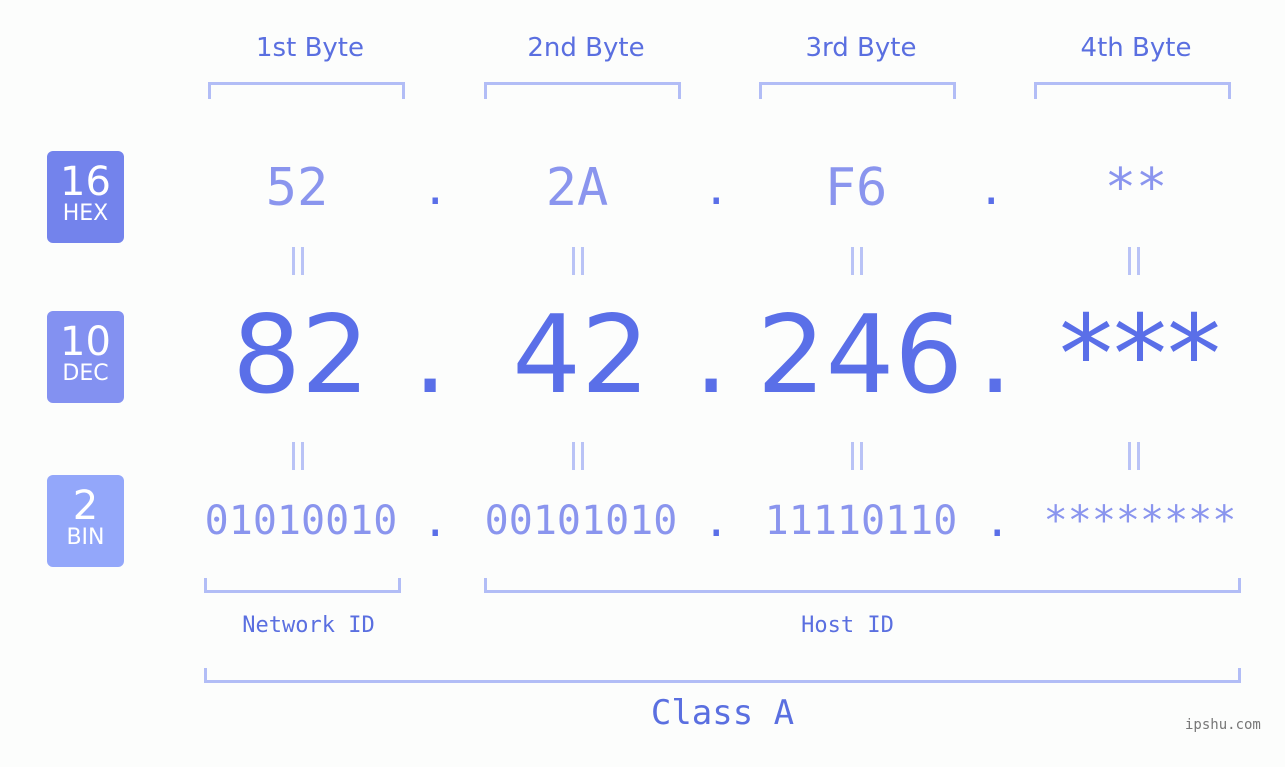 The image size is (1285, 767). What do you see at coordinates (862, 585) in the screenshot?
I see `host-id-bracket` at bounding box center [862, 585].